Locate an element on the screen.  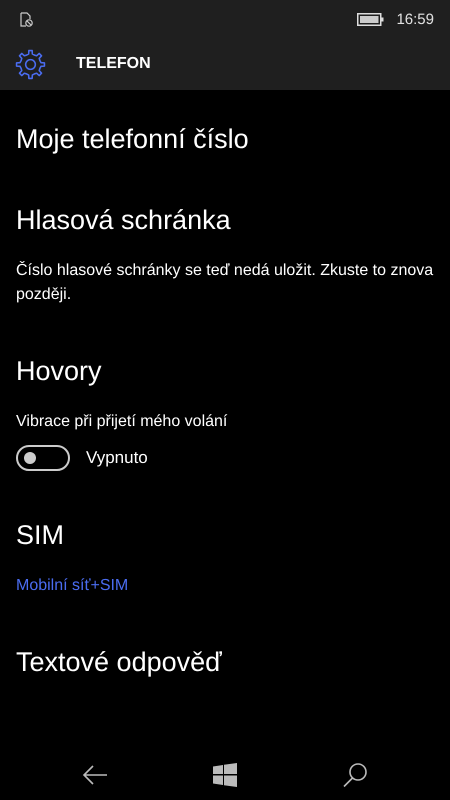
page-title: TELEFON is located at coordinates (113, 64).